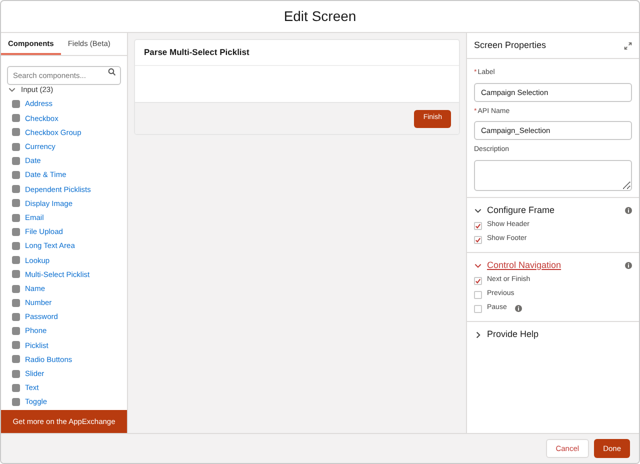 The width and height of the screenshot is (640, 464). I want to click on screen-title: Parse Multi-Select Picklist, so click(197, 52).